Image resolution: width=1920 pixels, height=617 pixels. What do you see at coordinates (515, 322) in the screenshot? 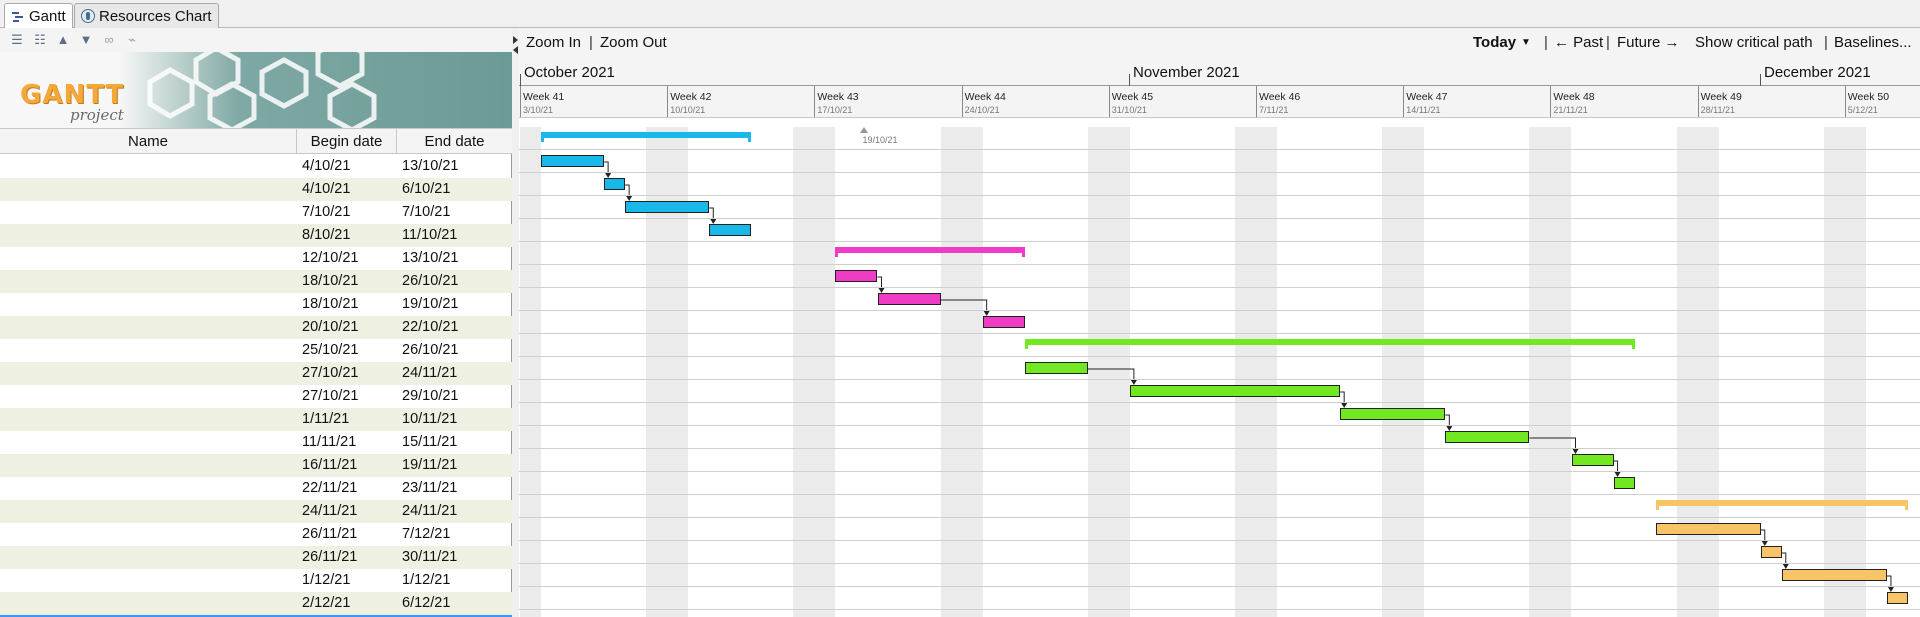
I see `panel-splitter` at bounding box center [515, 322].